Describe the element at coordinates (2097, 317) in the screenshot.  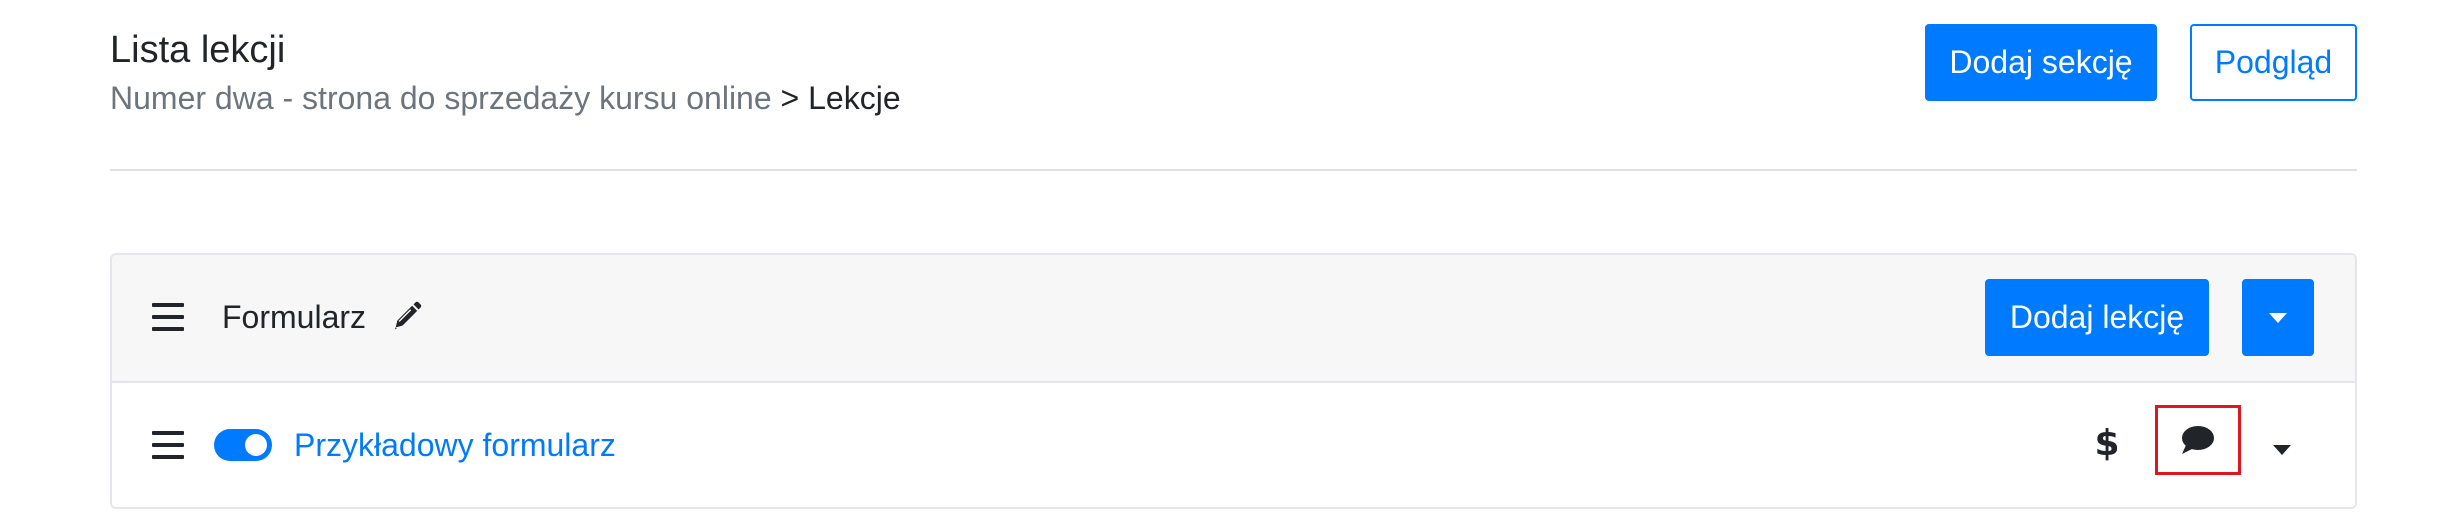
I see `add-lesson-button: Dodaj lekcję` at that location.